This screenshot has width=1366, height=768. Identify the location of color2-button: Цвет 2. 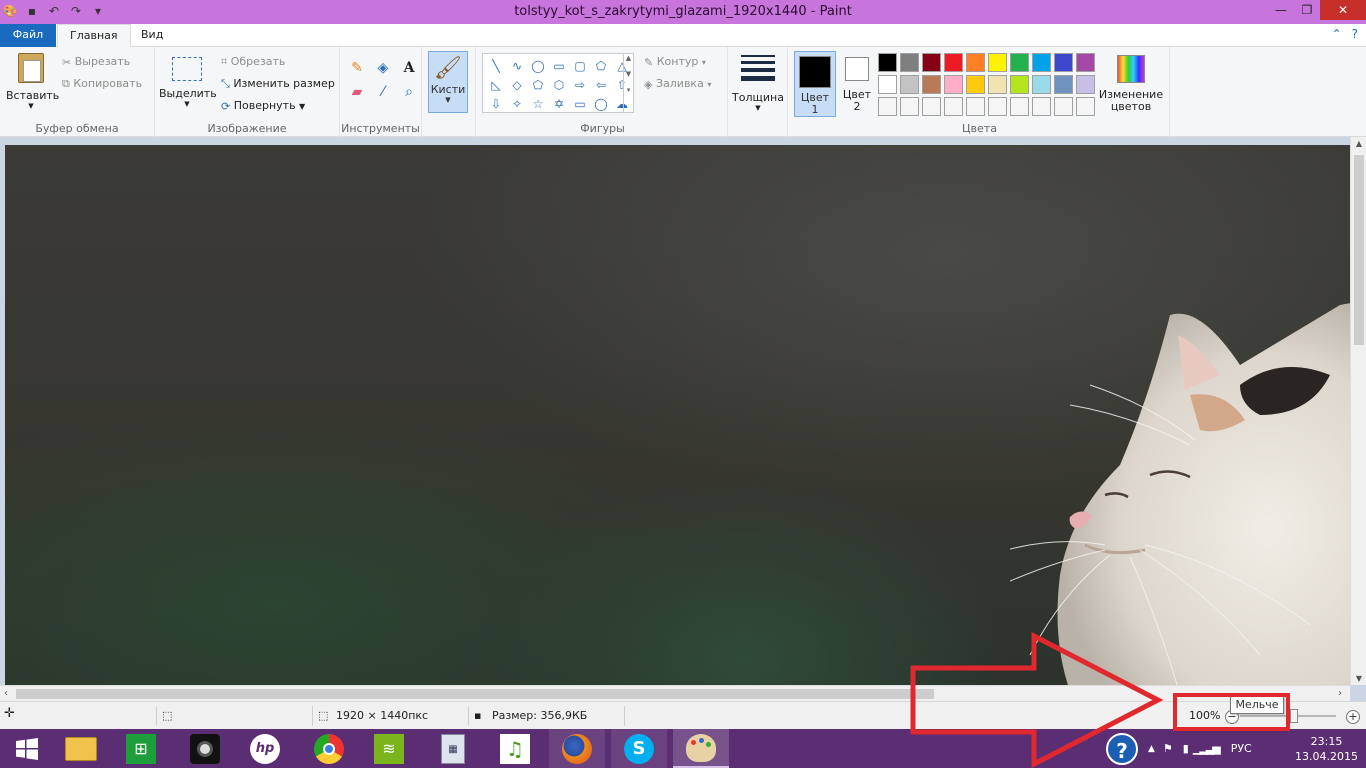
(857, 84).